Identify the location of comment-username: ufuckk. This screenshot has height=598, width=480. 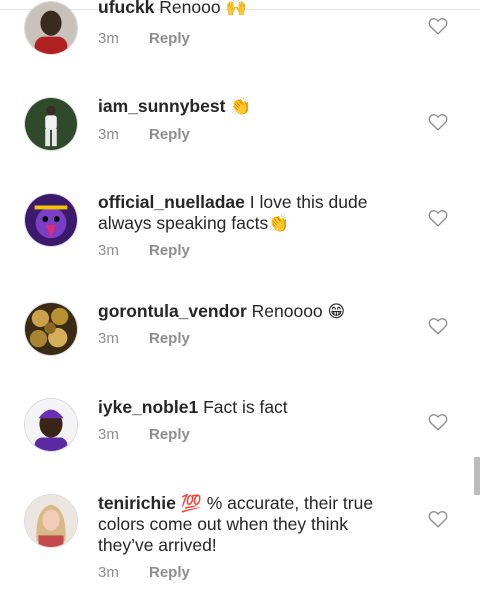
(126, 8).